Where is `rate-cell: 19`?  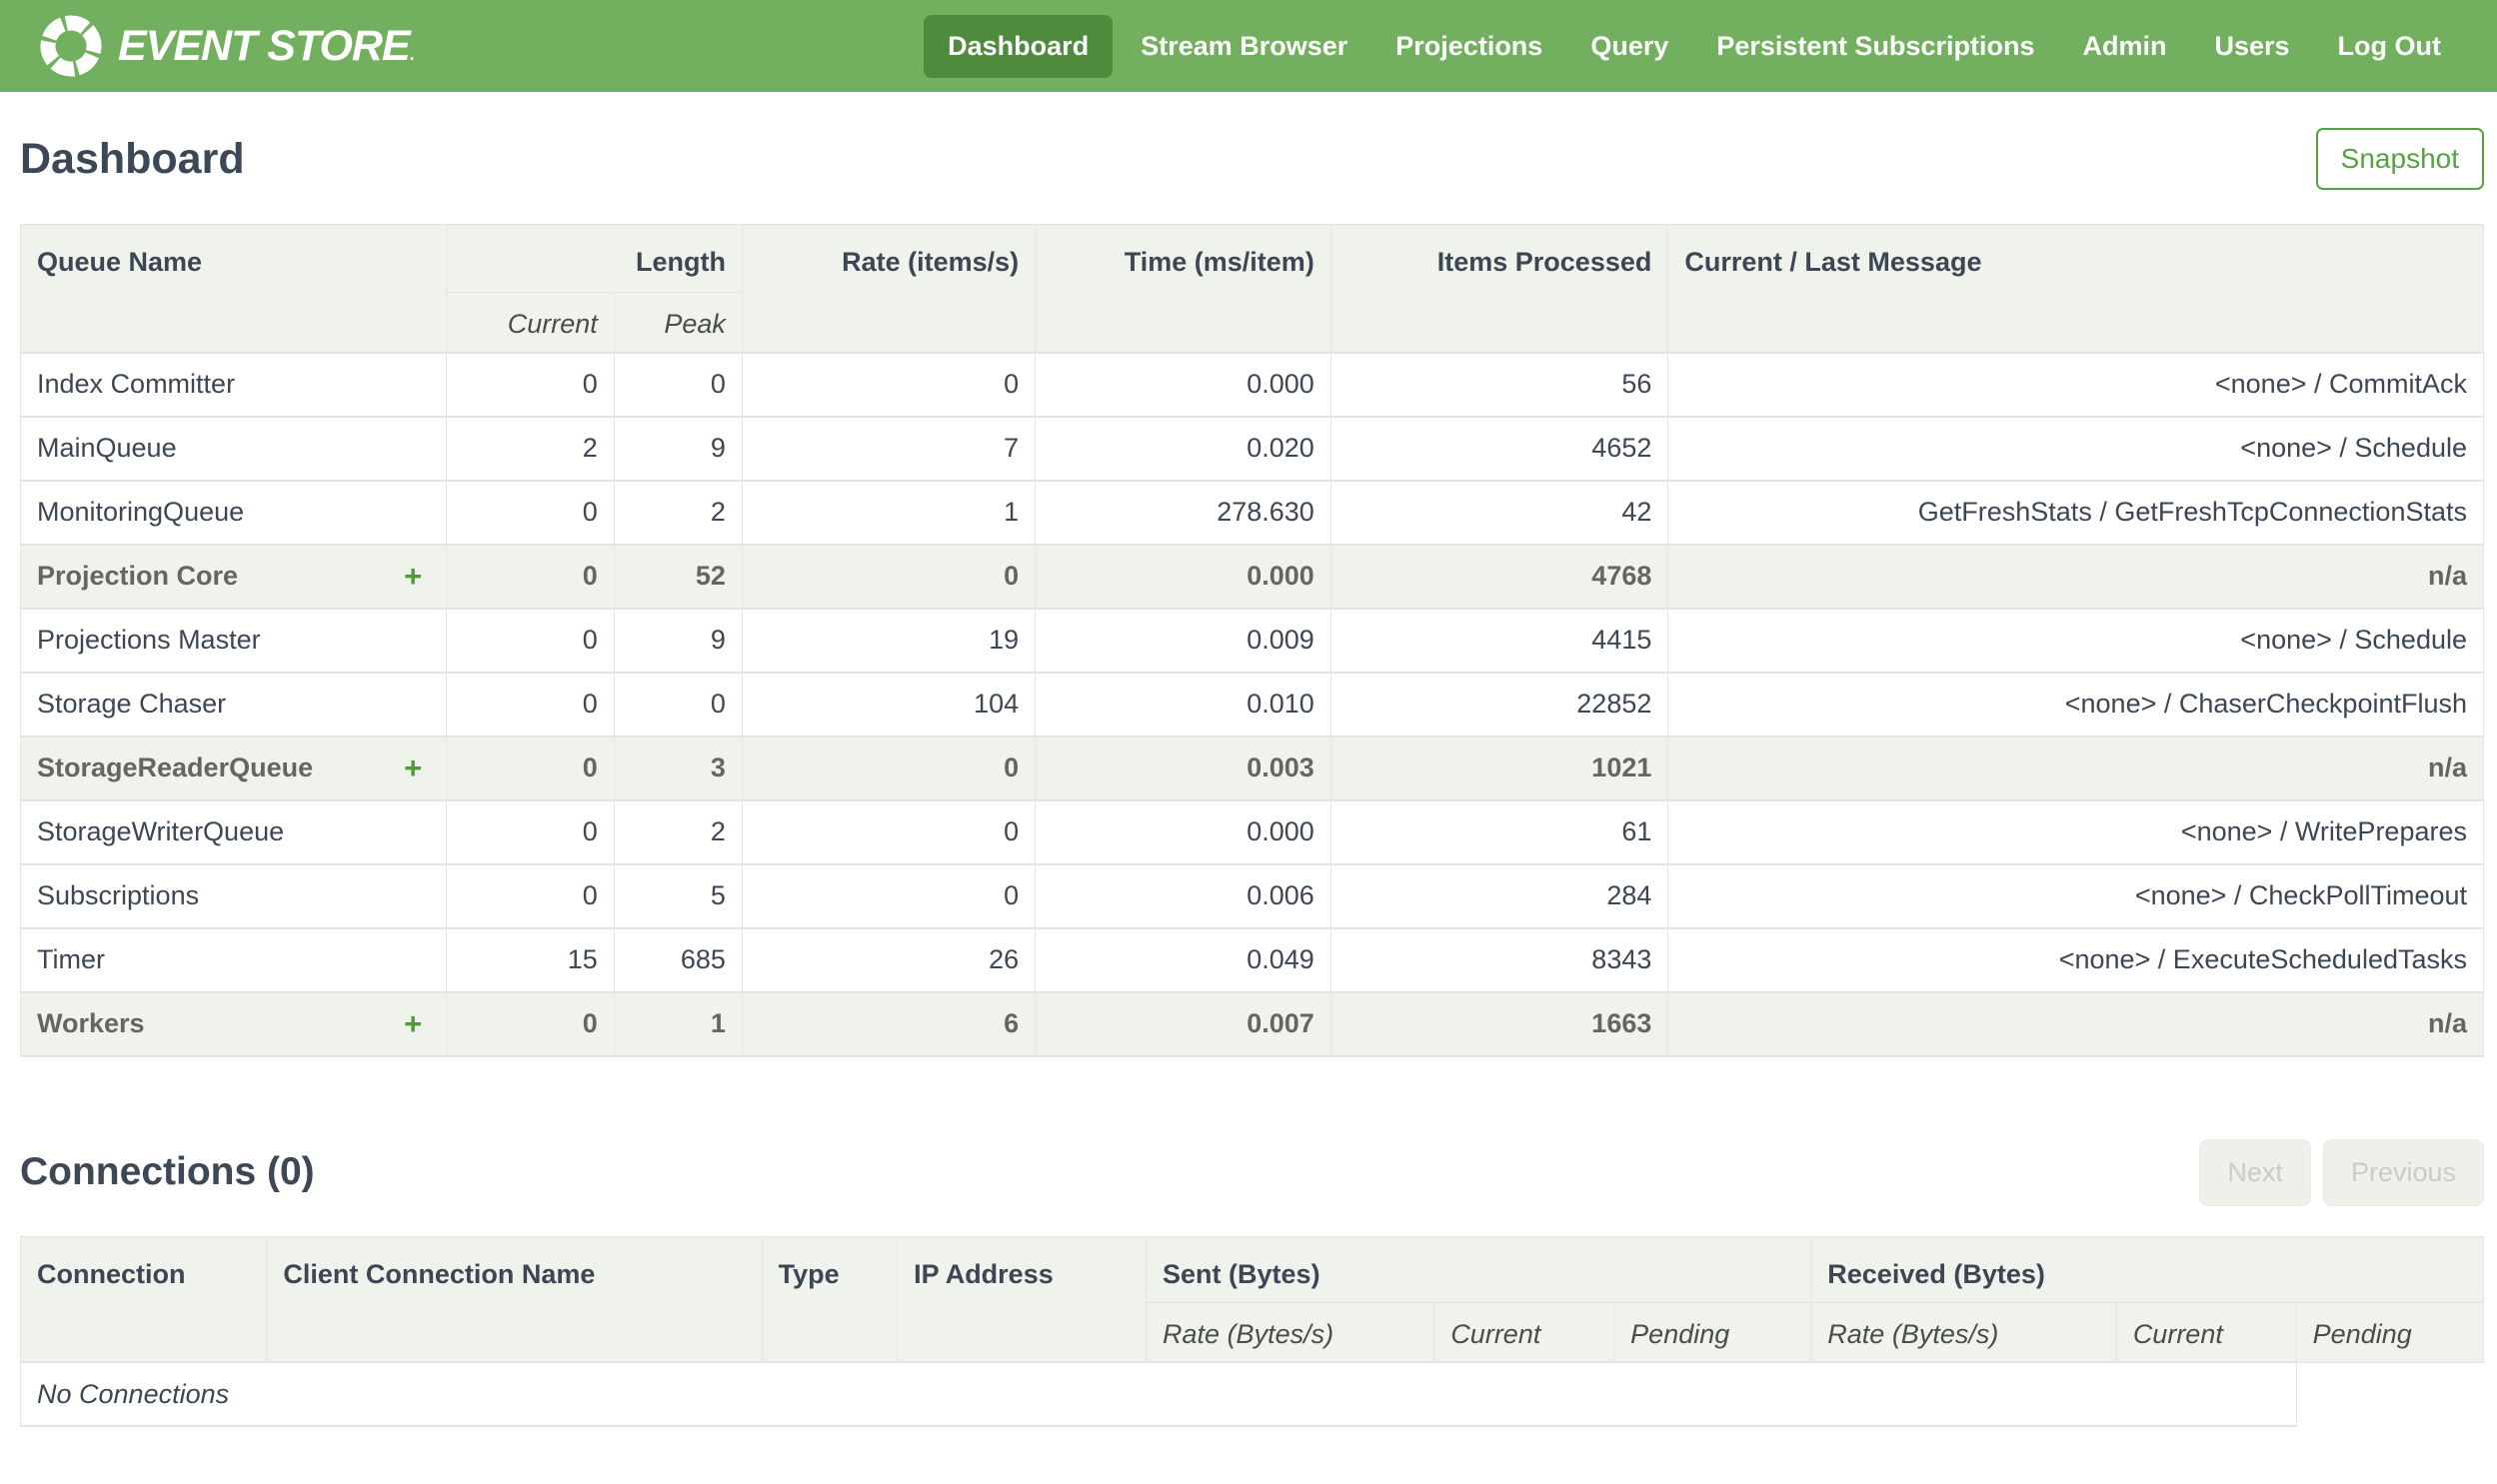
rate-cell: 19 is located at coordinates (889, 640).